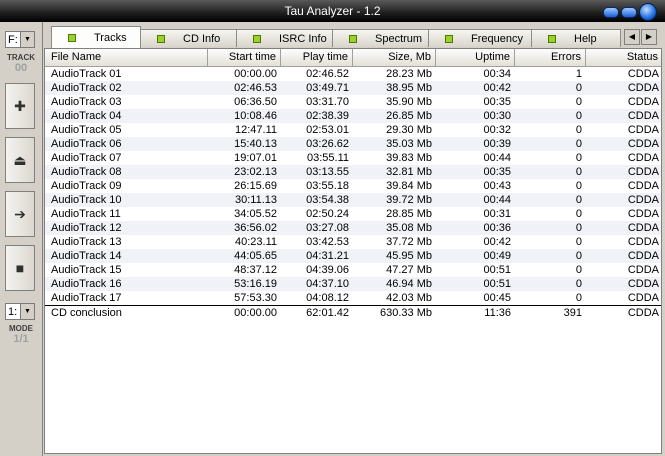  I want to click on drive-select: F: ▼, so click(20, 39).